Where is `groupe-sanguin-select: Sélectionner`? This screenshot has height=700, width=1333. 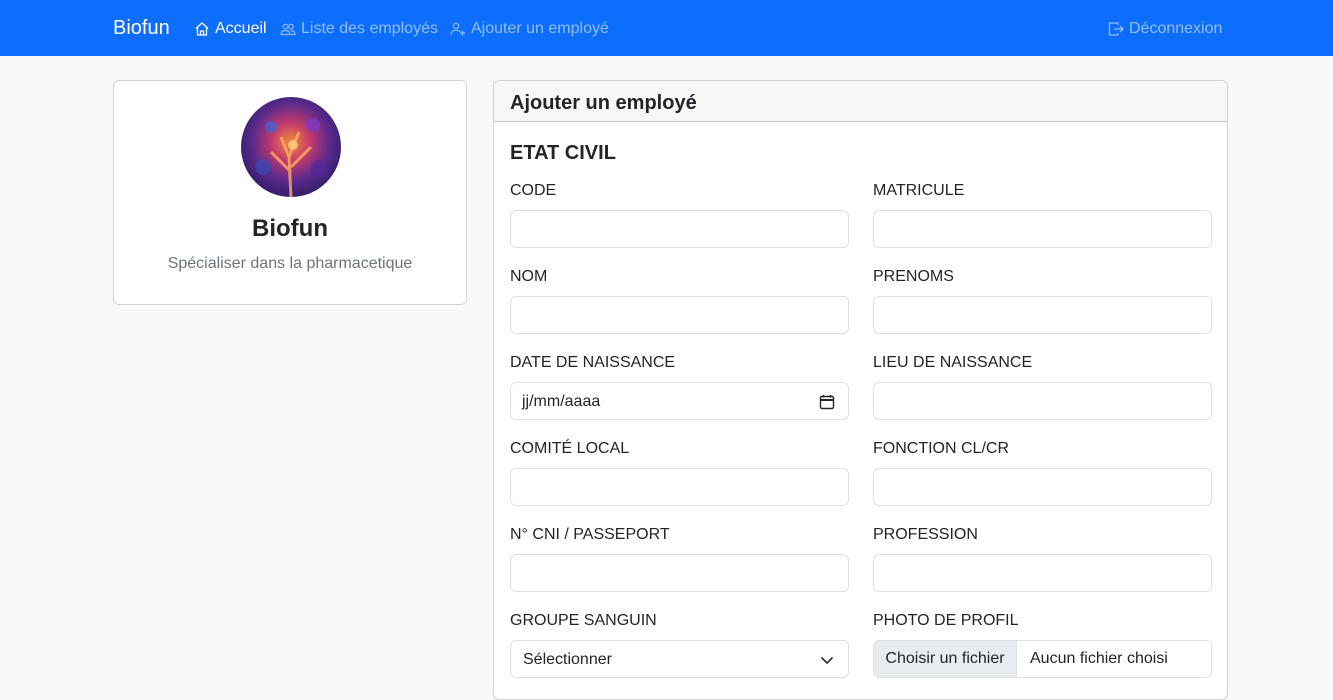
groupe-sanguin-select: Sélectionner is located at coordinates (679, 659).